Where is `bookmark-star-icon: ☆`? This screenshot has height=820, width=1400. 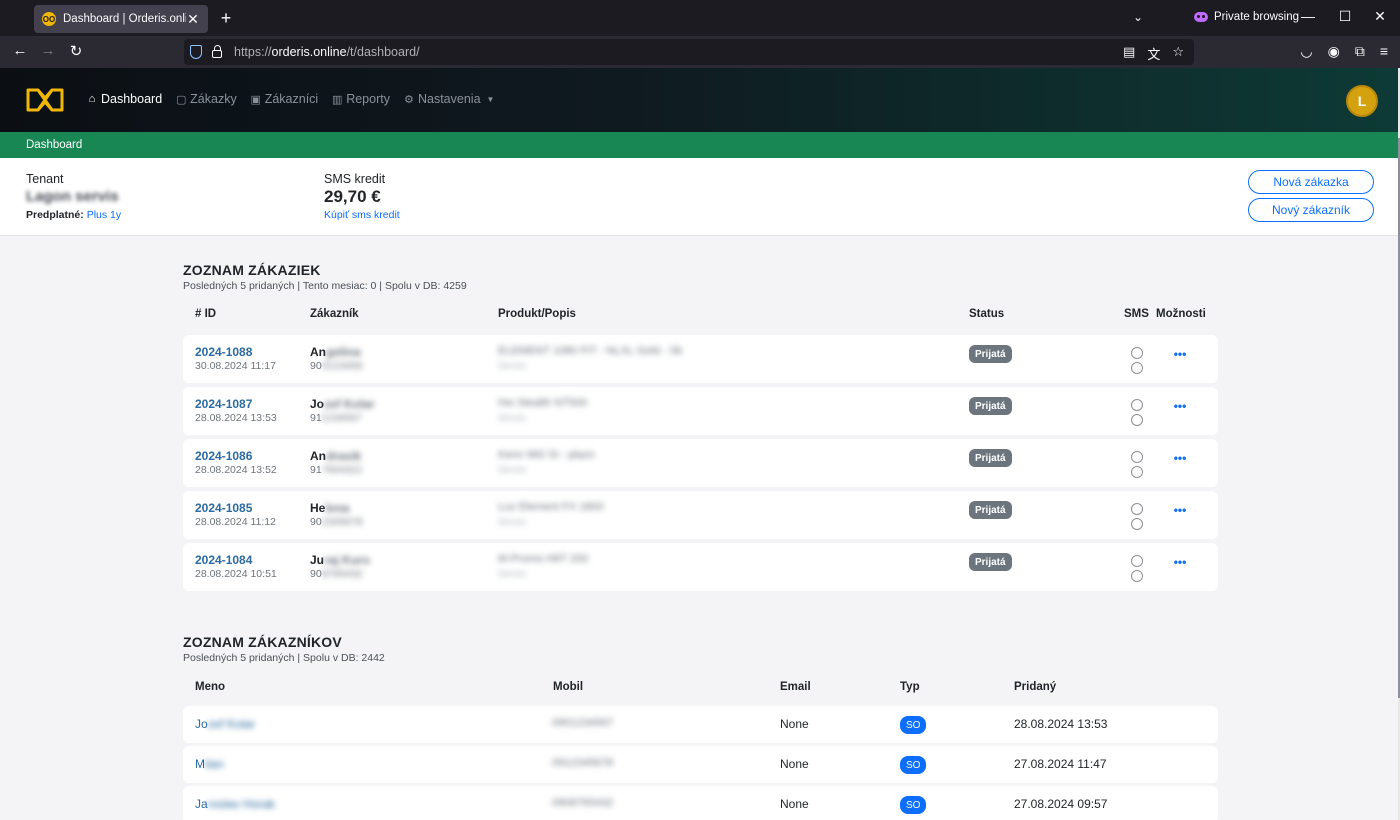
bookmark-star-icon: ☆ is located at coordinates (1178, 53).